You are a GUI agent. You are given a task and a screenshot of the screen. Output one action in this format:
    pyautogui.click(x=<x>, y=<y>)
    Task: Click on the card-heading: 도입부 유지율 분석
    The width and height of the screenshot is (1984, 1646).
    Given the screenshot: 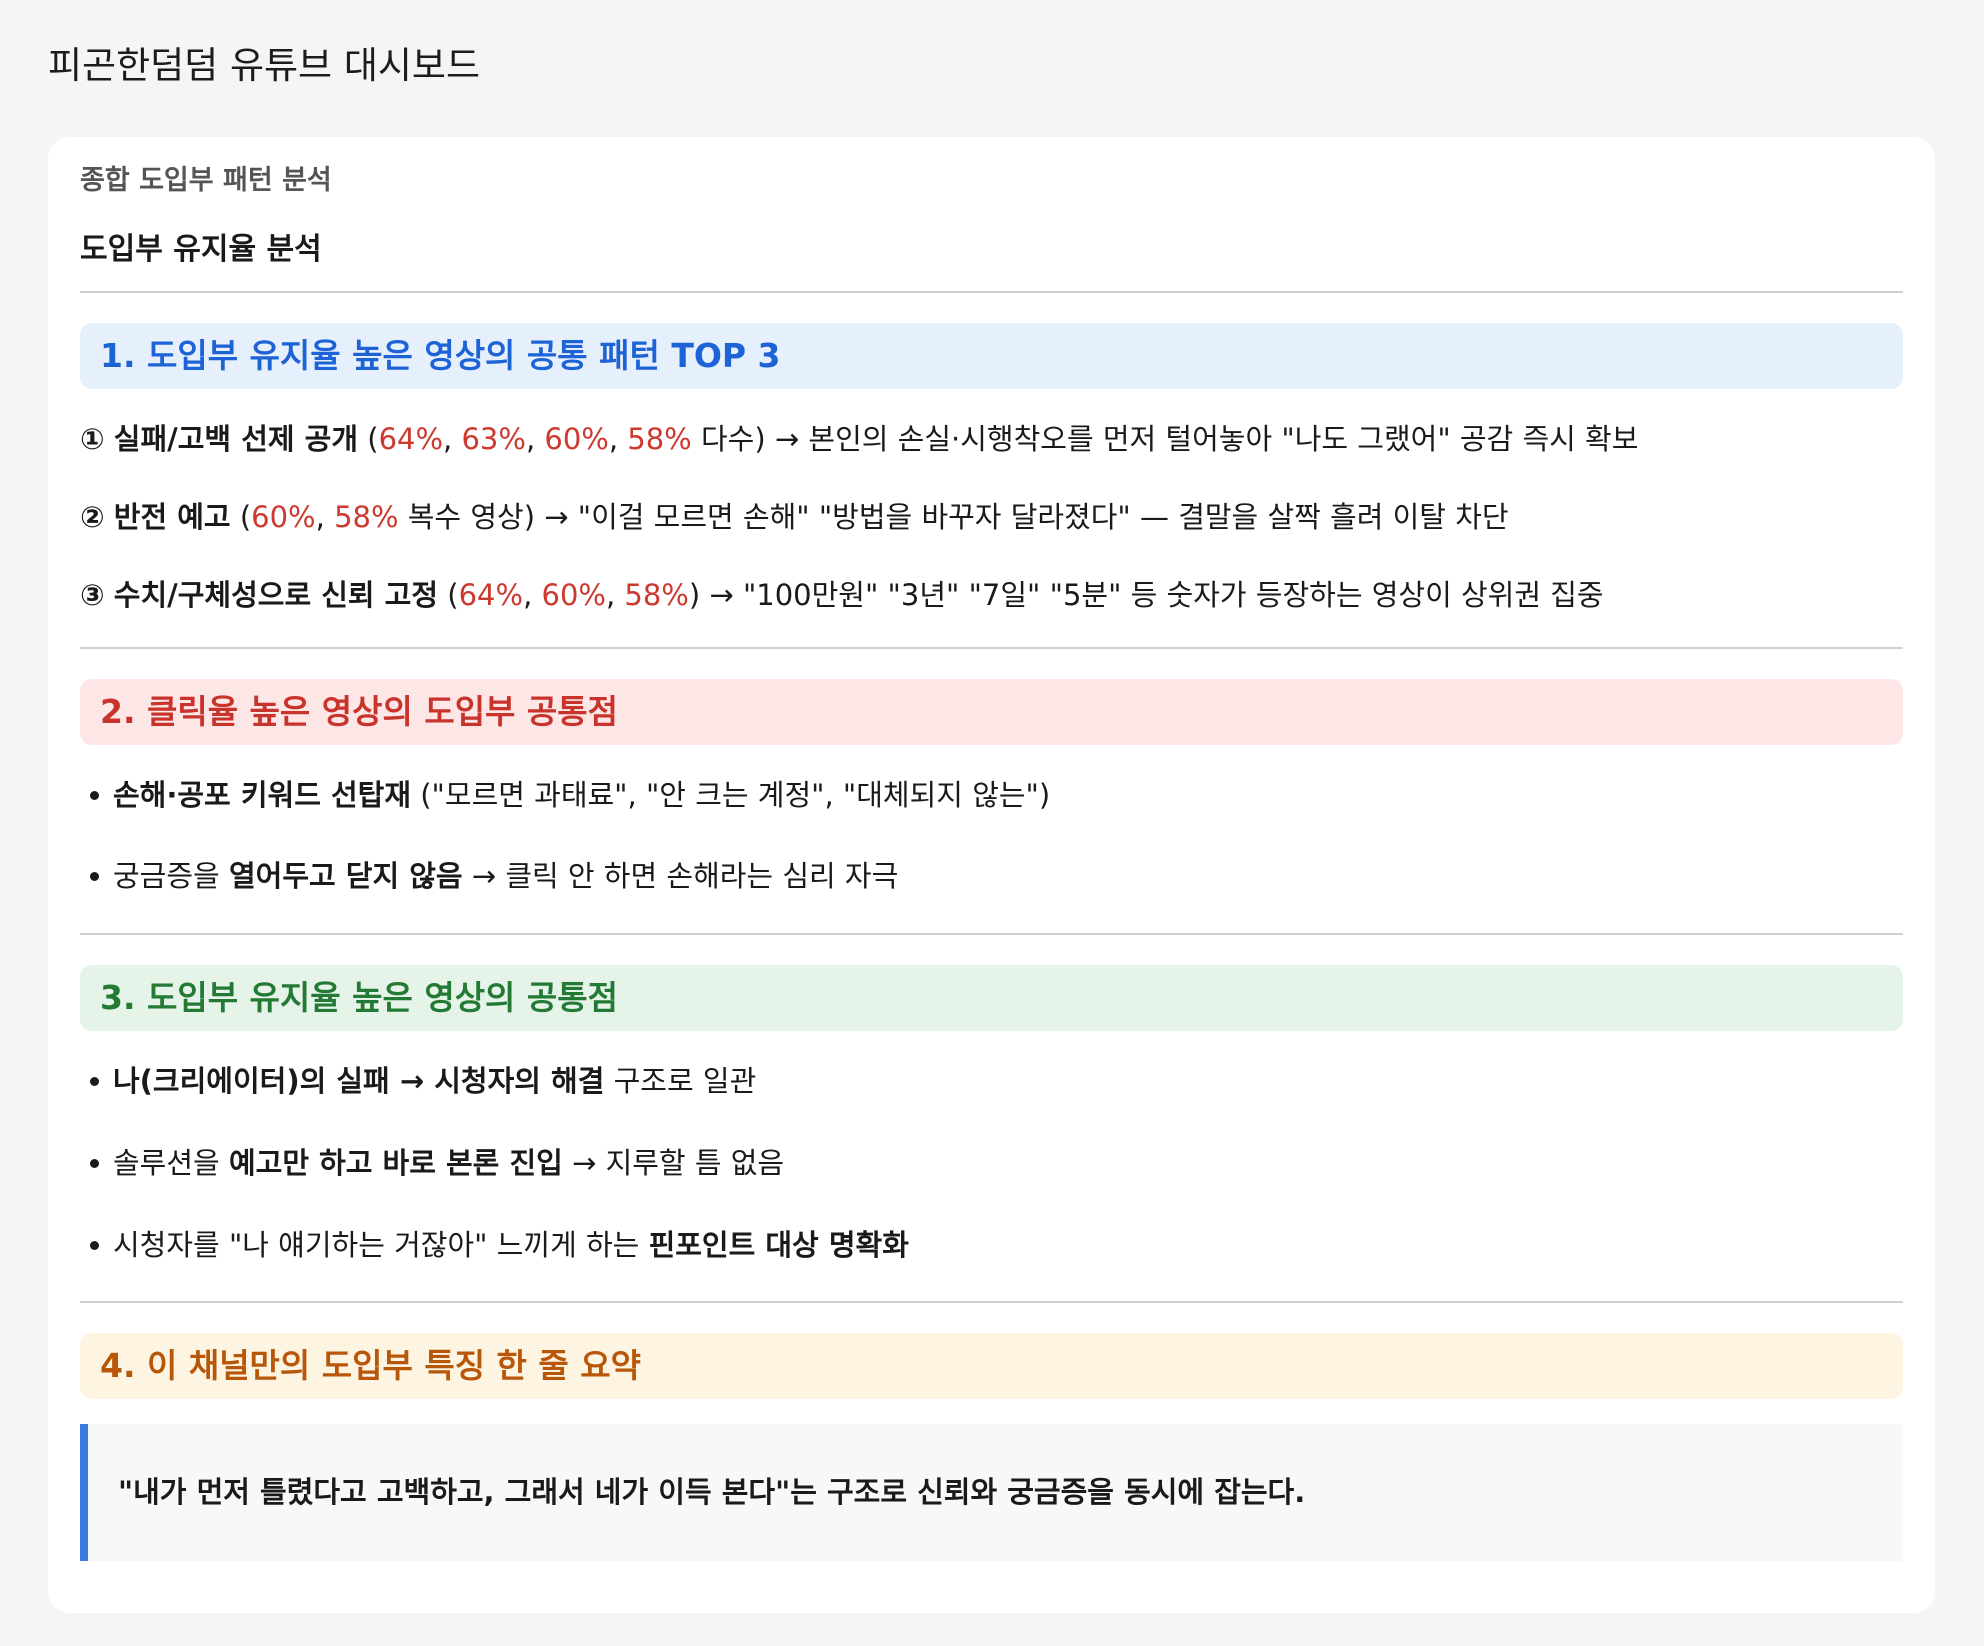 What is the action you would take?
    pyautogui.click(x=201, y=249)
    